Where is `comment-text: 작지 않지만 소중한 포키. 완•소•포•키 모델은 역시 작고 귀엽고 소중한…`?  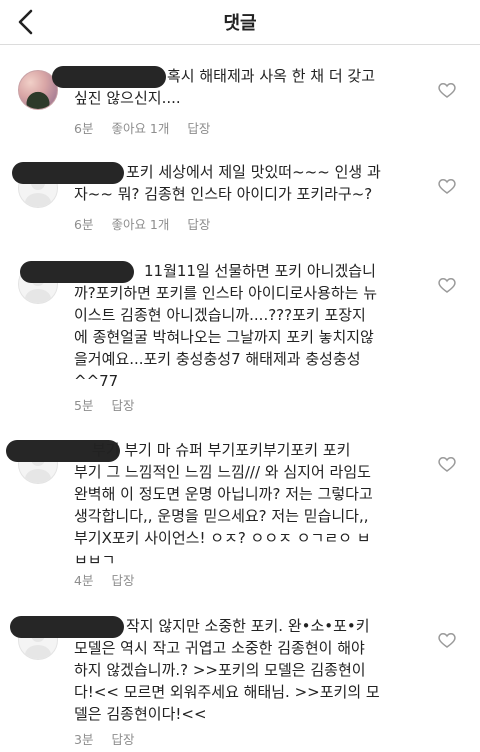
comment-text: 작지 않지만 소중한 포키. 완•소•포•키 모델은 역시 작고 귀엽고 소중한… is located at coordinates (227, 670).